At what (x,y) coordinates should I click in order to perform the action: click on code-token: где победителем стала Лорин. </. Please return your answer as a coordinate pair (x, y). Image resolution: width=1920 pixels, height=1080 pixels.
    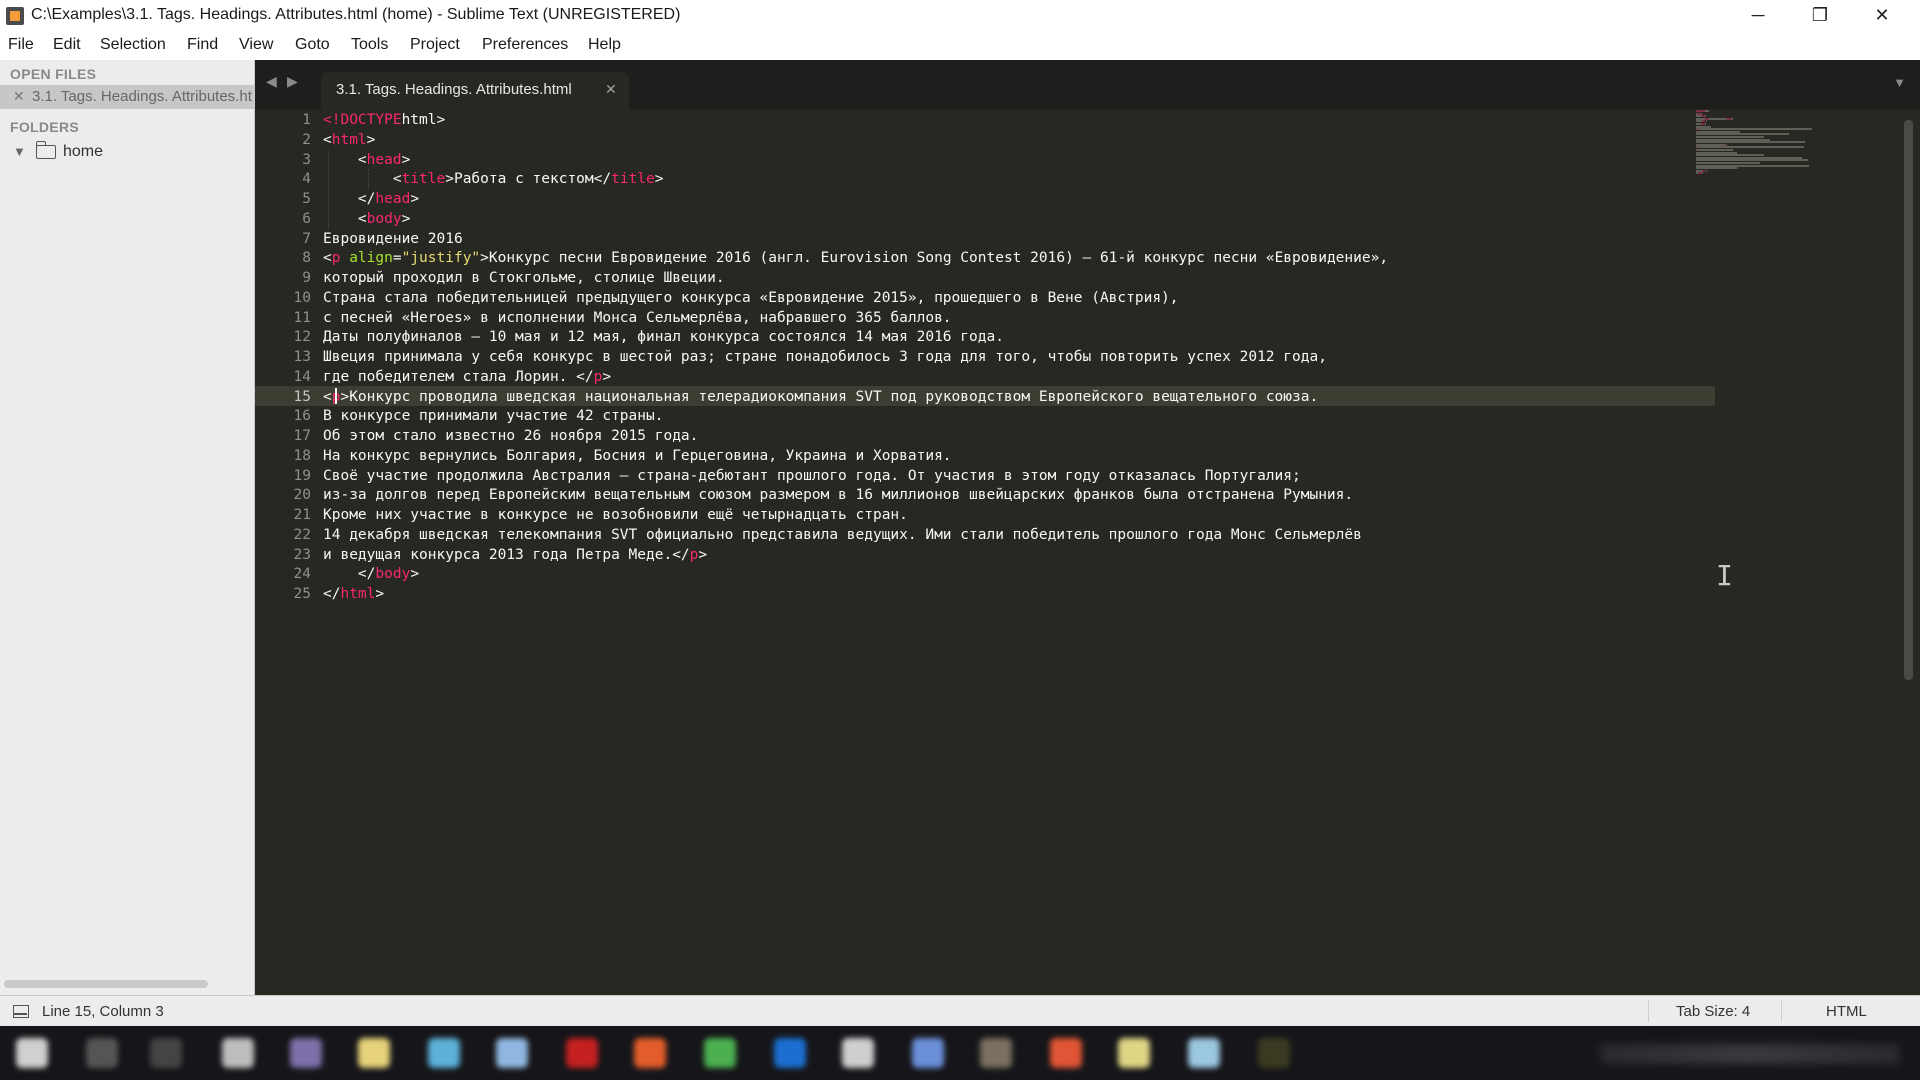
    Looking at the image, I should click on (458, 376).